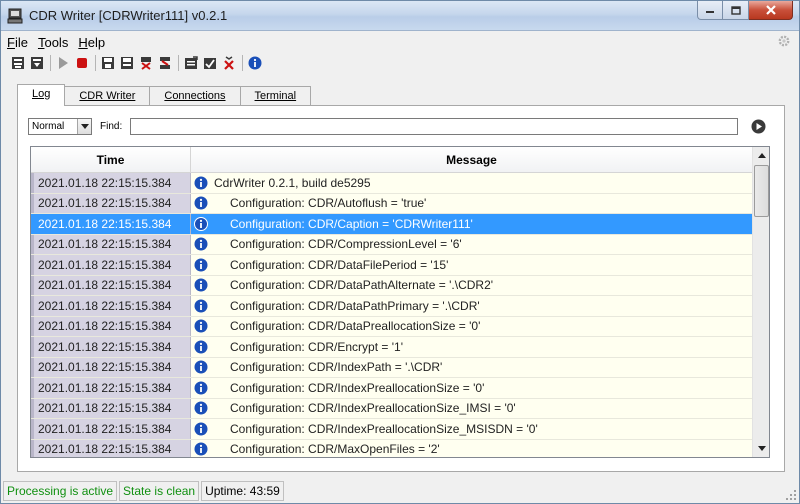 The height and width of the screenshot is (504, 800). I want to click on tab-terminal: Terminal, so click(276, 95).